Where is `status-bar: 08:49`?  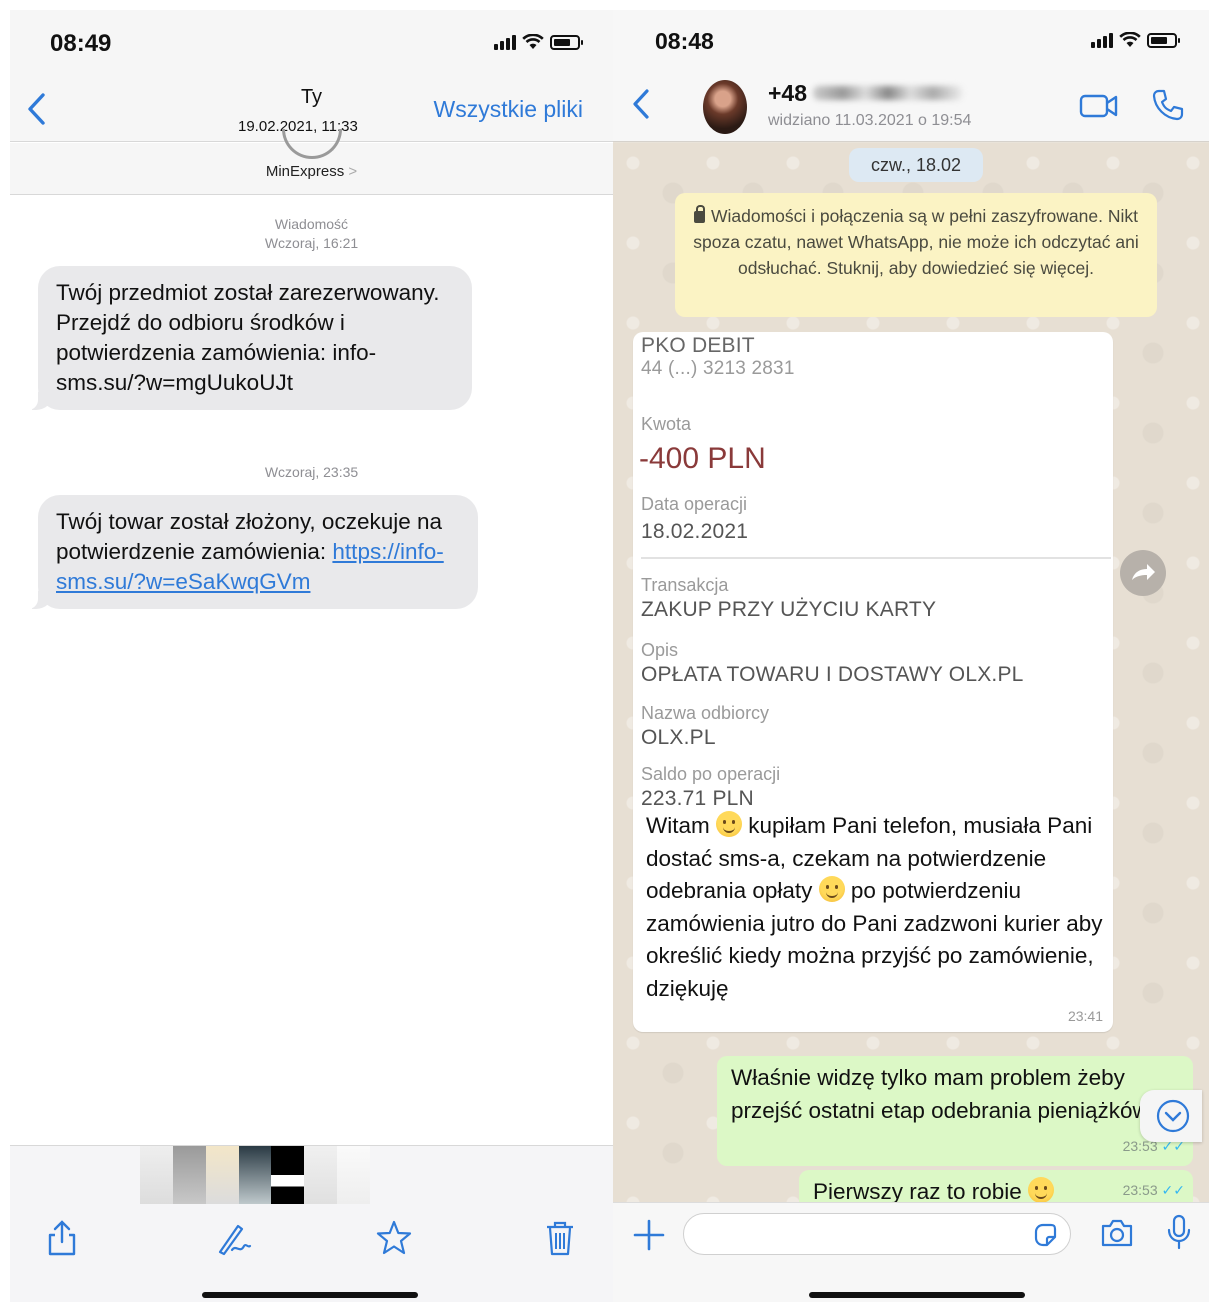 status-bar: 08:49 is located at coordinates (311, 45).